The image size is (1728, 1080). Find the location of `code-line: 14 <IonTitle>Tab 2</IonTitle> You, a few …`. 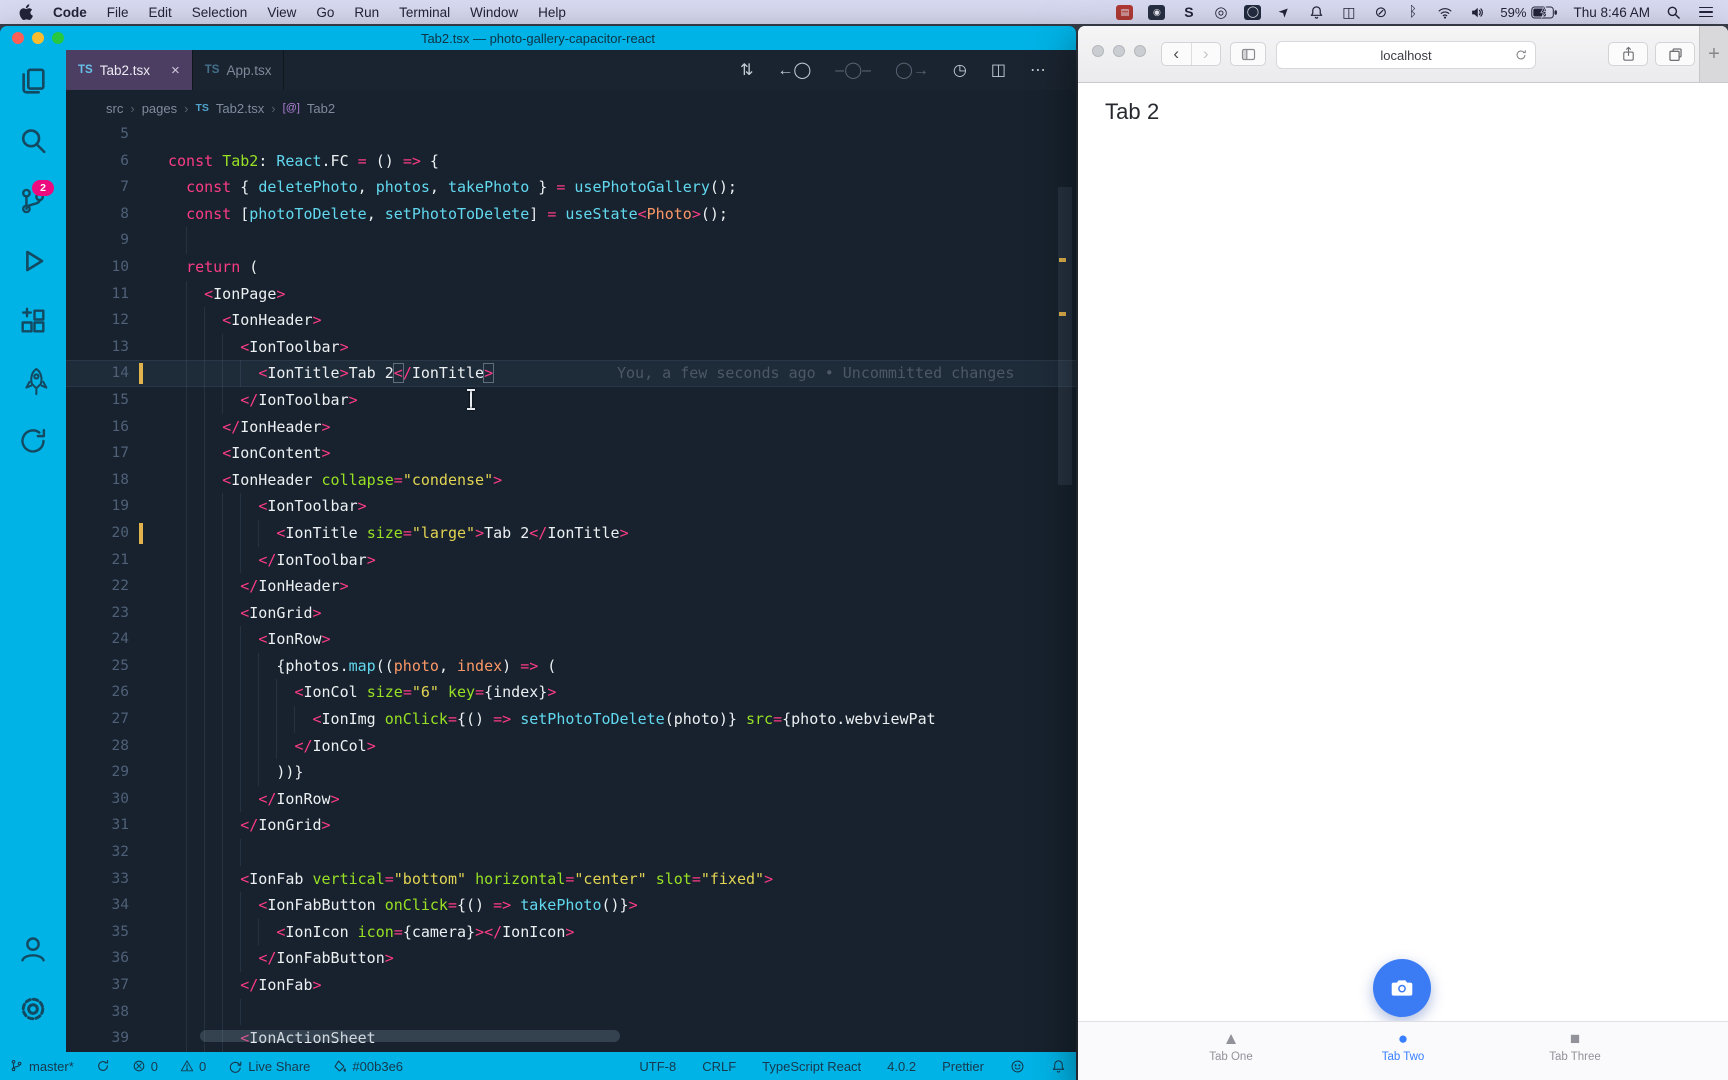

code-line: 14 <IonTitle>Tab 2</IonTitle> You, a few … is located at coordinates (571, 373).